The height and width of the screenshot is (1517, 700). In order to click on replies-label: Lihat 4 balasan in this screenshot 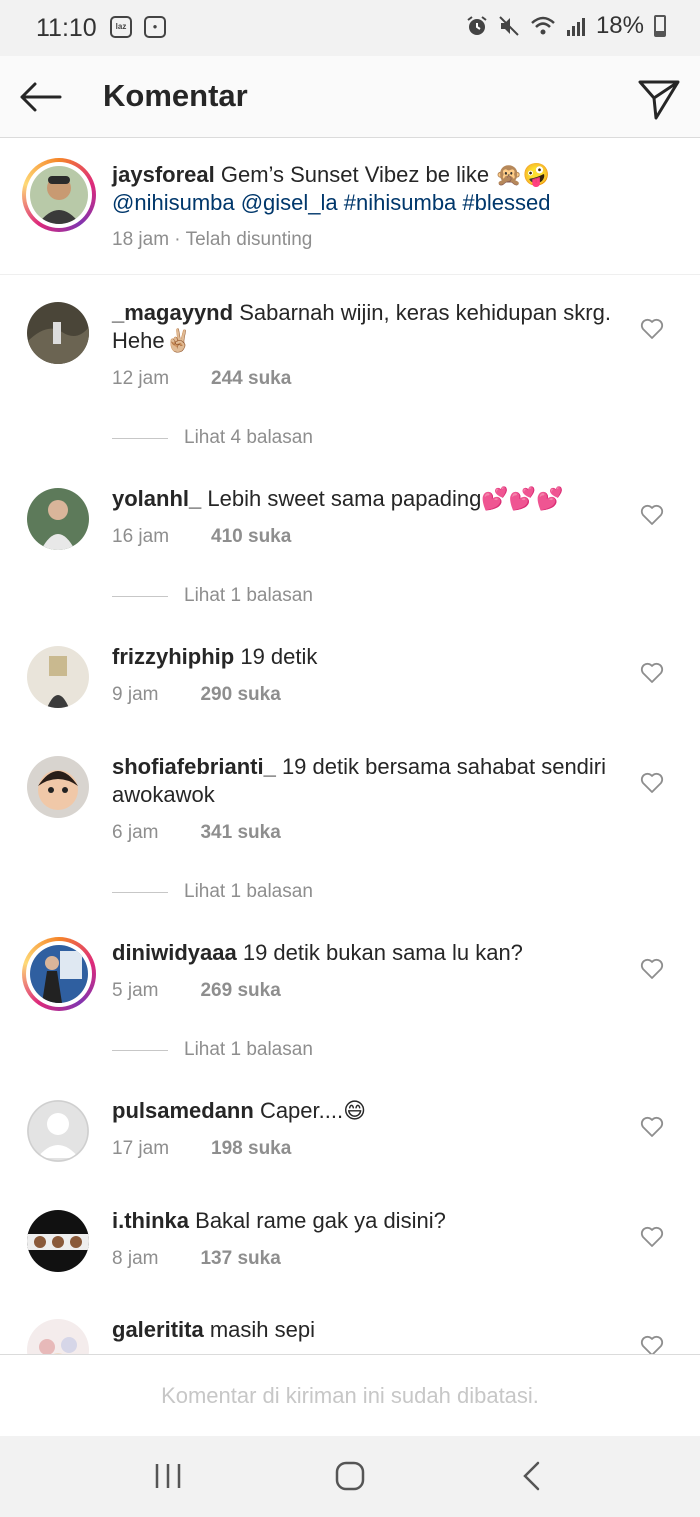, I will do `click(248, 437)`.